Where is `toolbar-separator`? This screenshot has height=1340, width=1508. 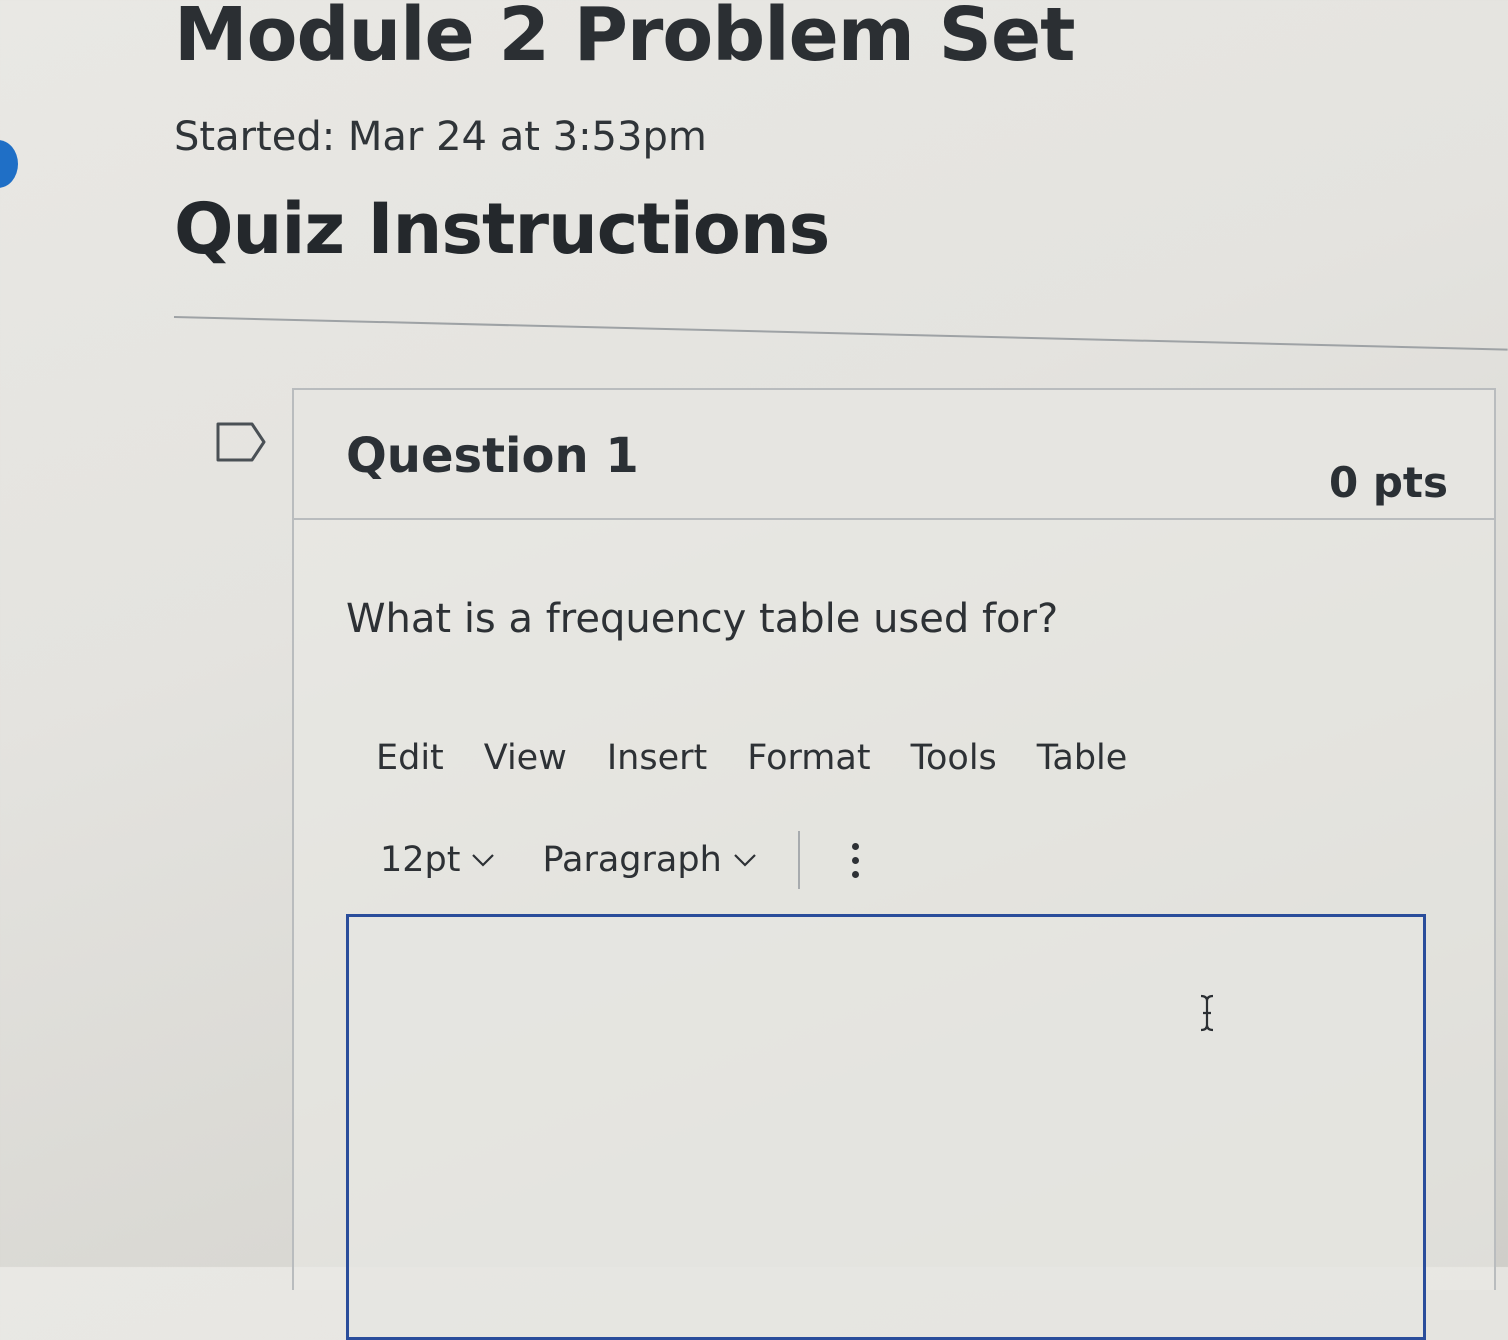 toolbar-separator is located at coordinates (798, 860).